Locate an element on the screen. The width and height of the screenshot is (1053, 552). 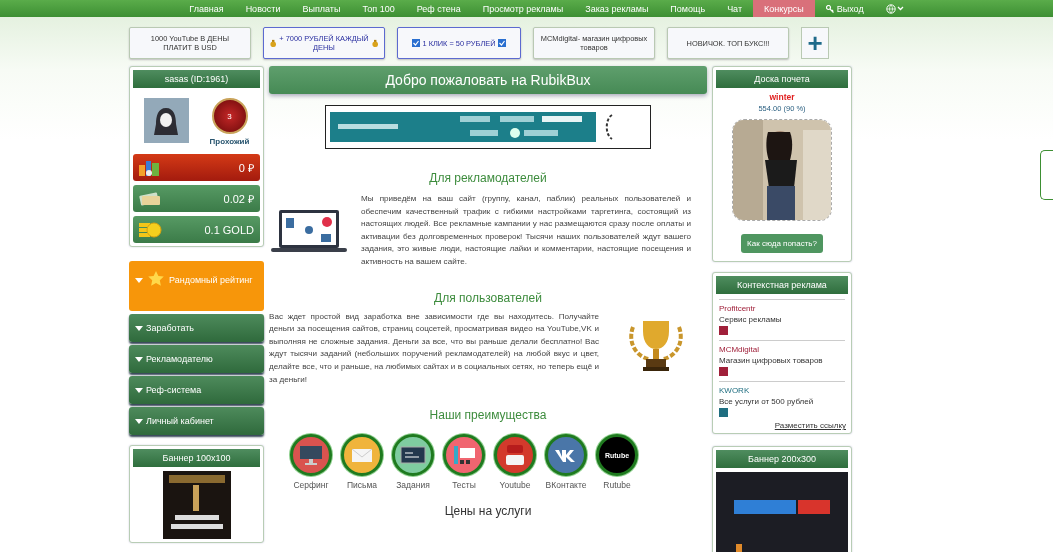
menu-item: Рекламодателю is located at coordinates (196, 359).